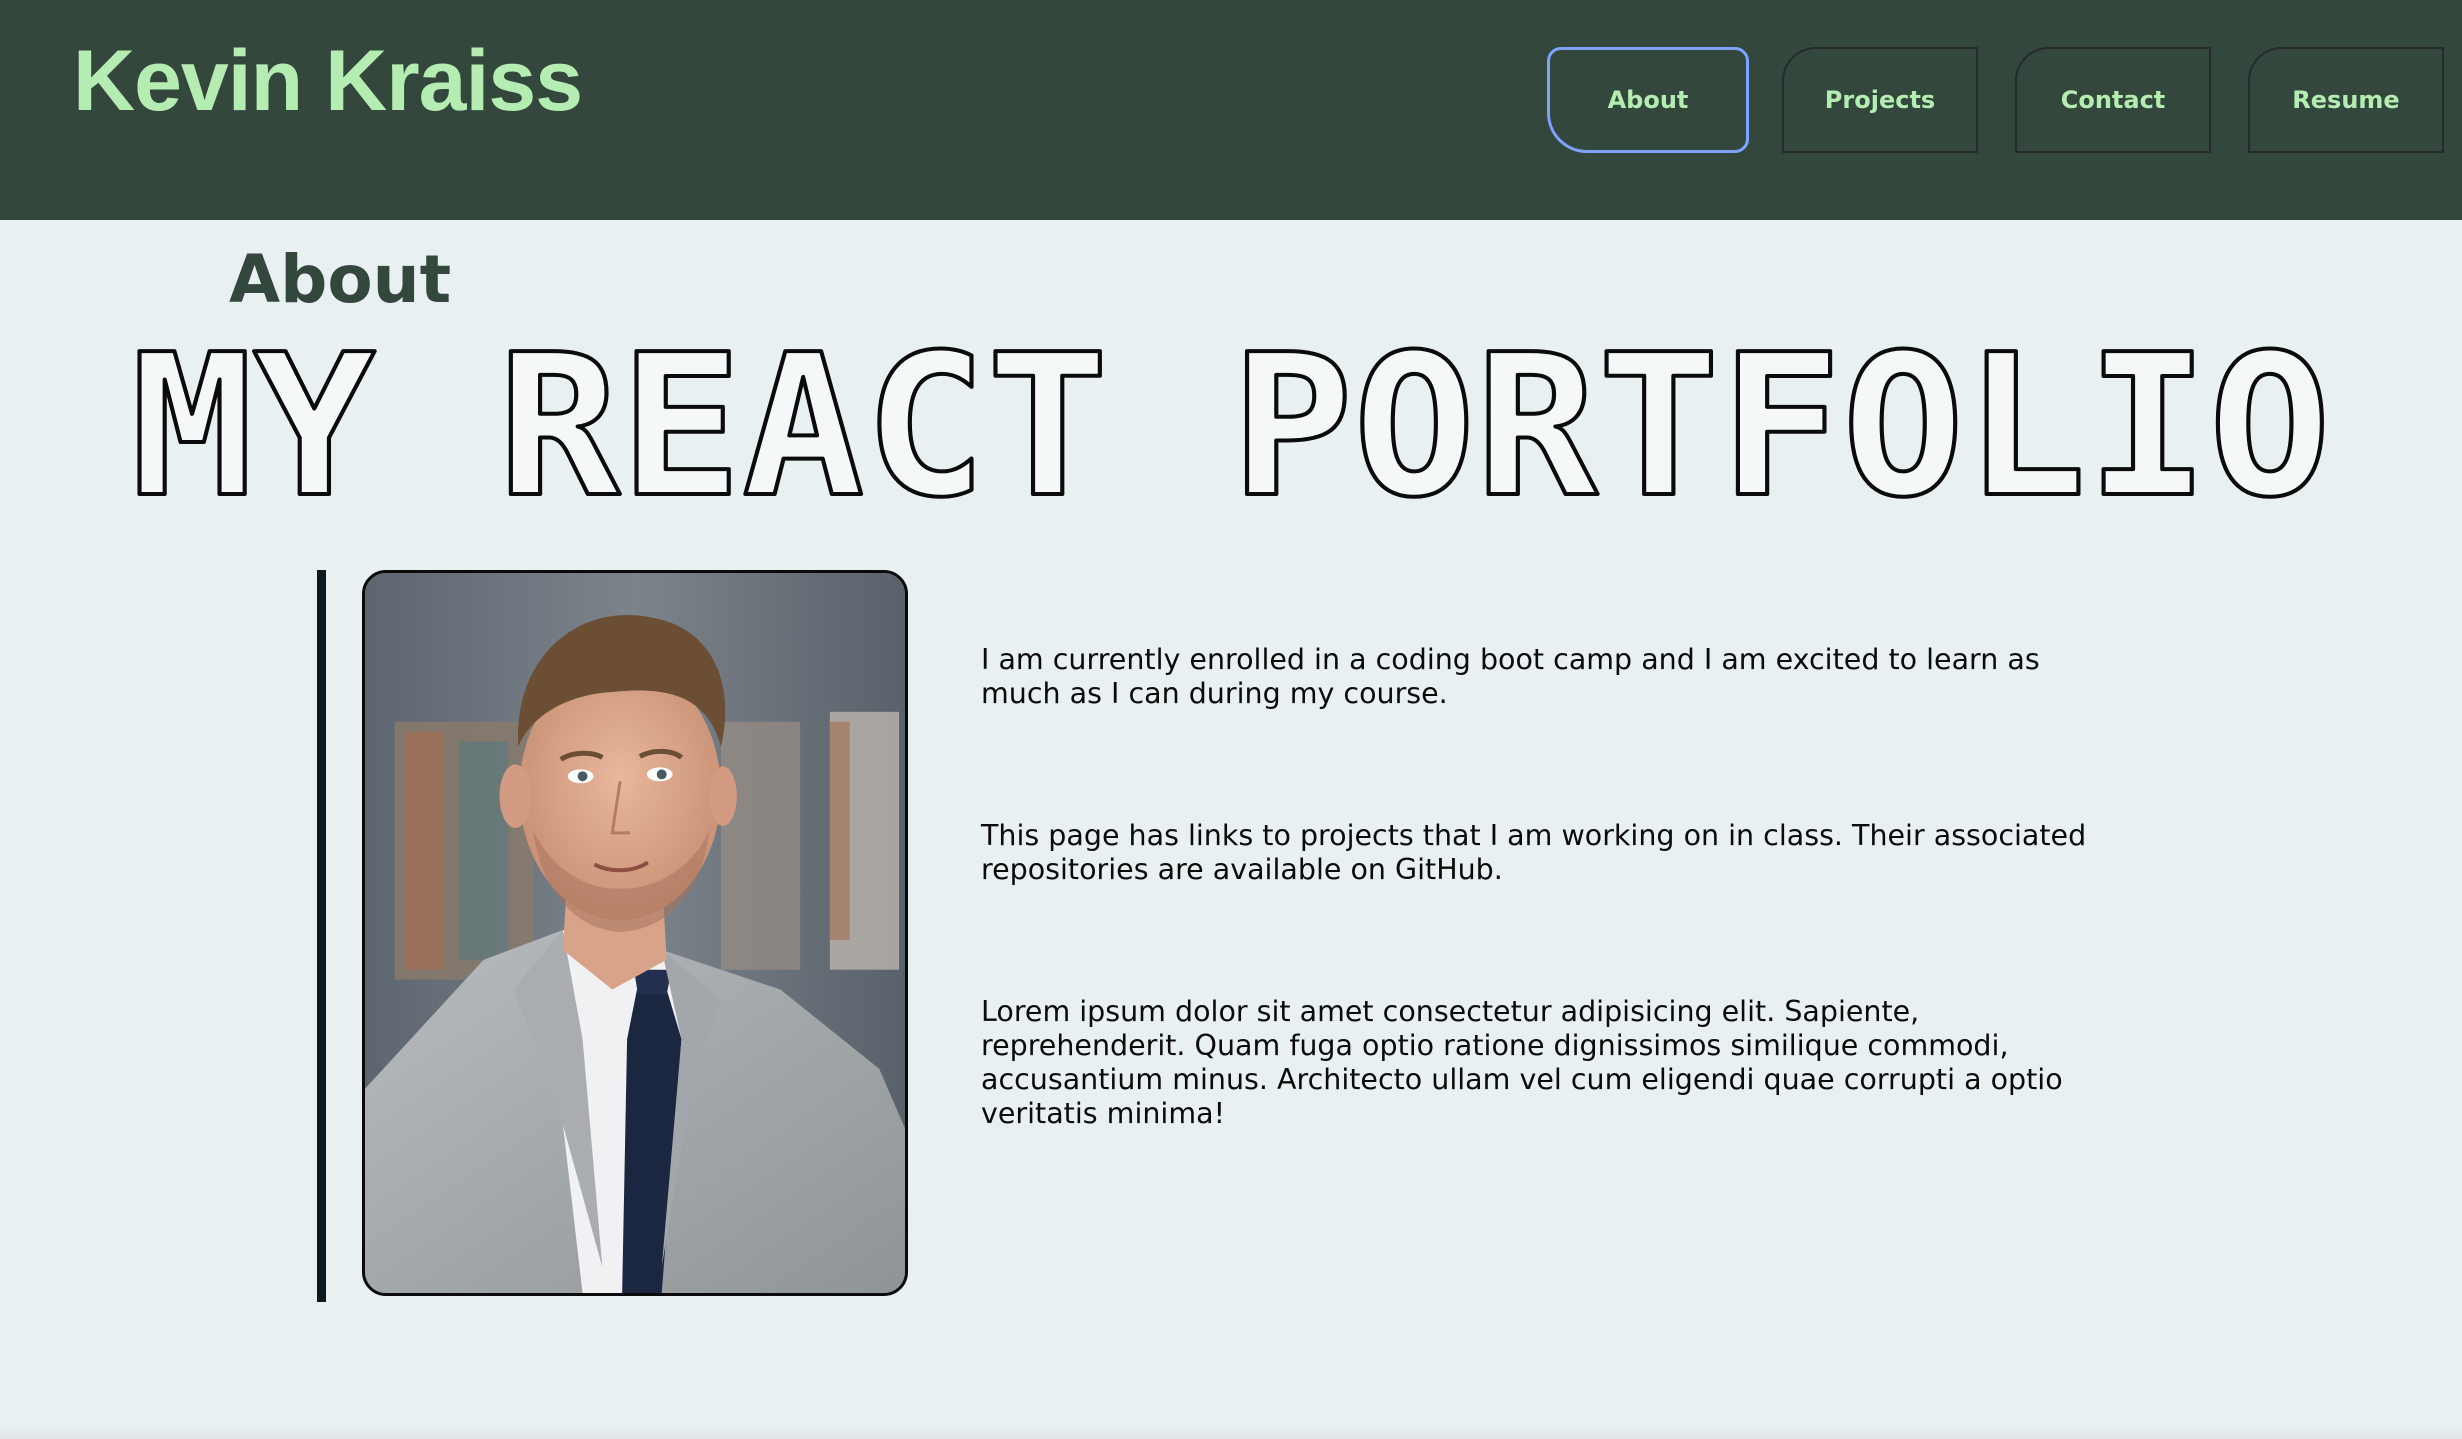 The image size is (2462, 1439). I want to click on hero-title: MY REACT PORTFOLIO, so click(1231, 427).